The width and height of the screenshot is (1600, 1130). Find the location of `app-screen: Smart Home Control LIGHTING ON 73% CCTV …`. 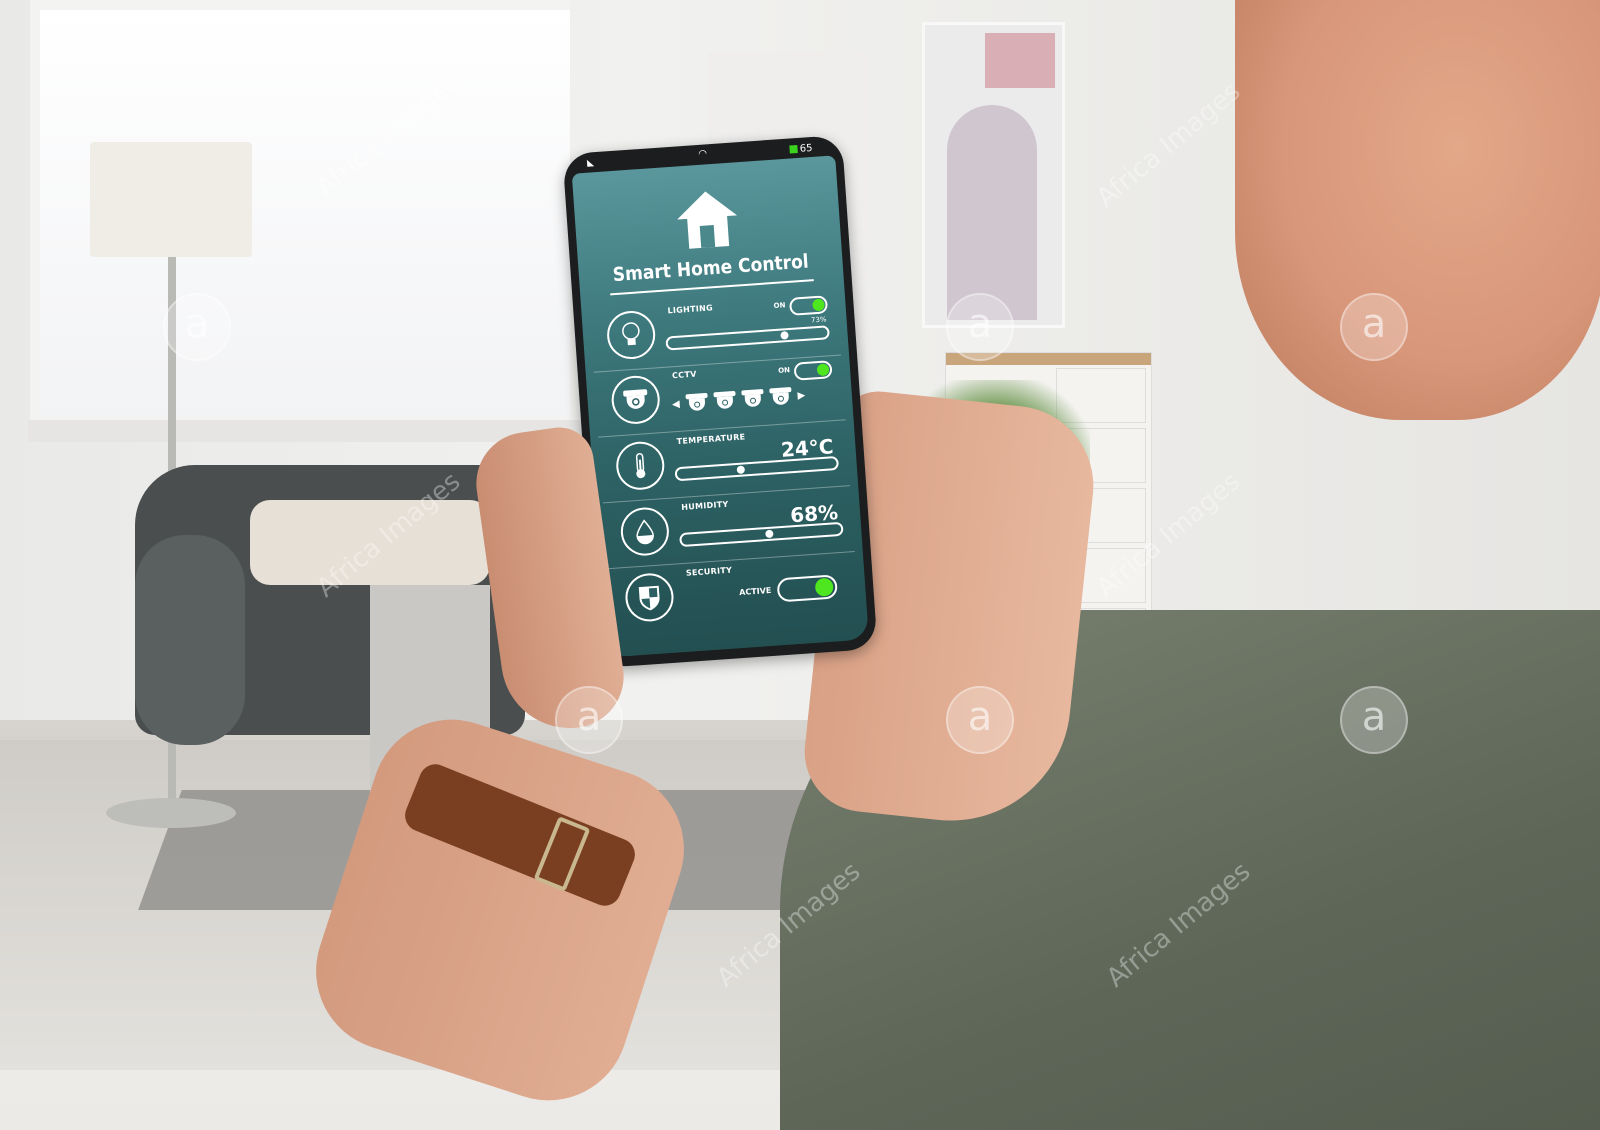

app-screen: Smart Home Control LIGHTING ON 73% CCTV … is located at coordinates (720, 406).